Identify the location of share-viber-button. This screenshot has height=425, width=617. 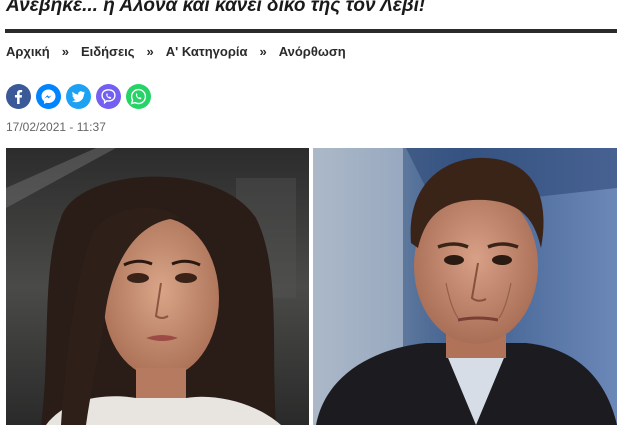
(108, 96).